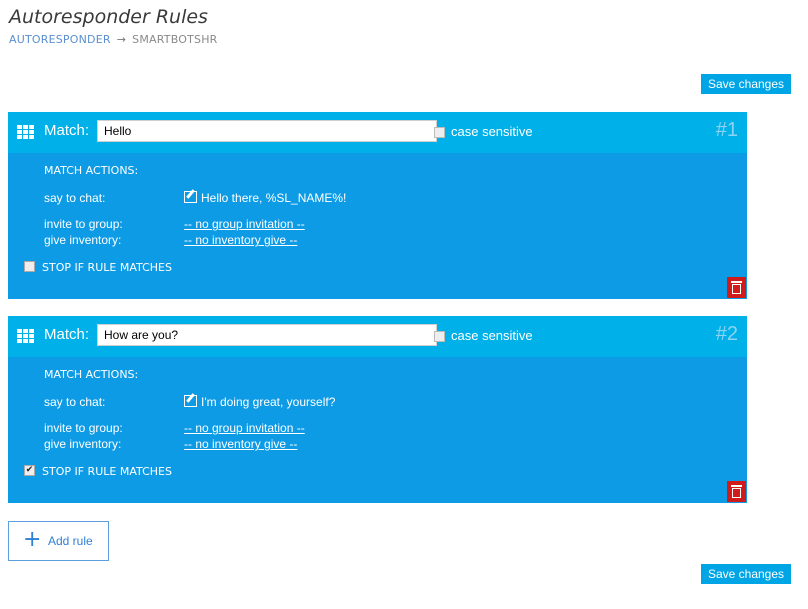 Image resolution: width=808 pixels, height=609 pixels. What do you see at coordinates (70, 541) in the screenshot?
I see `add-rule-label: Add rule` at bounding box center [70, 541].